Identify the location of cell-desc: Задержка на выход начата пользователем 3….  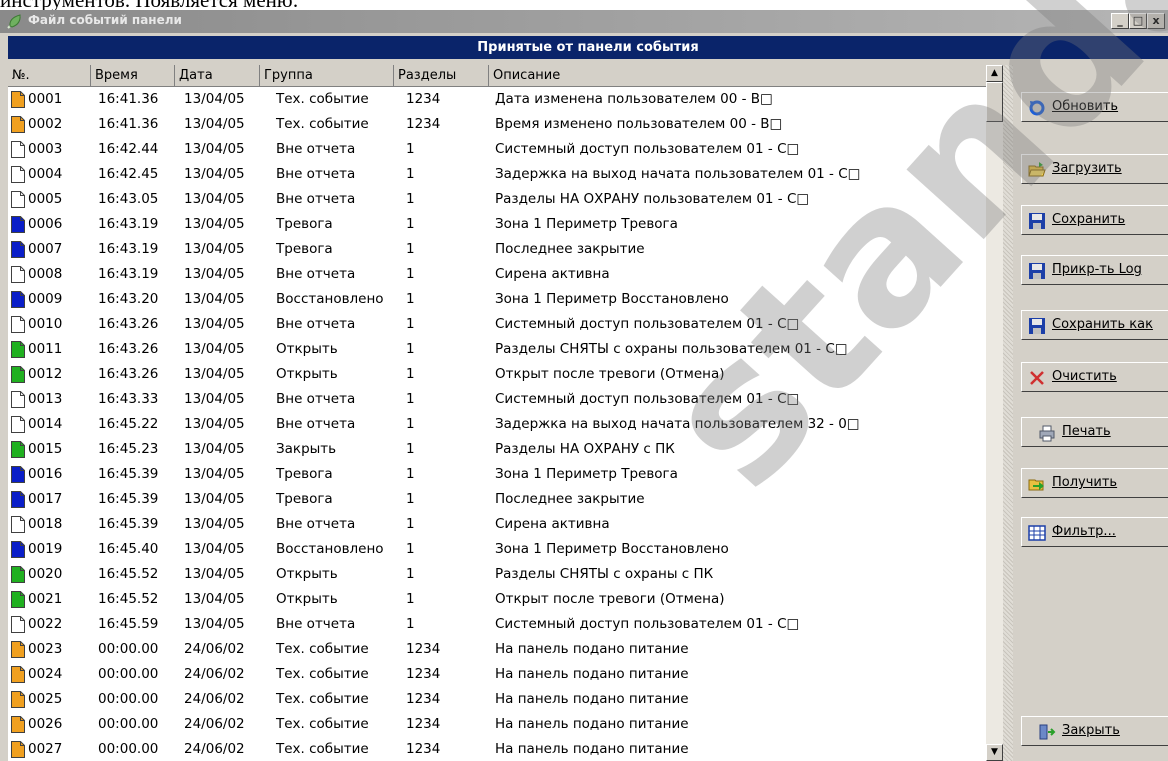
(677, 424).